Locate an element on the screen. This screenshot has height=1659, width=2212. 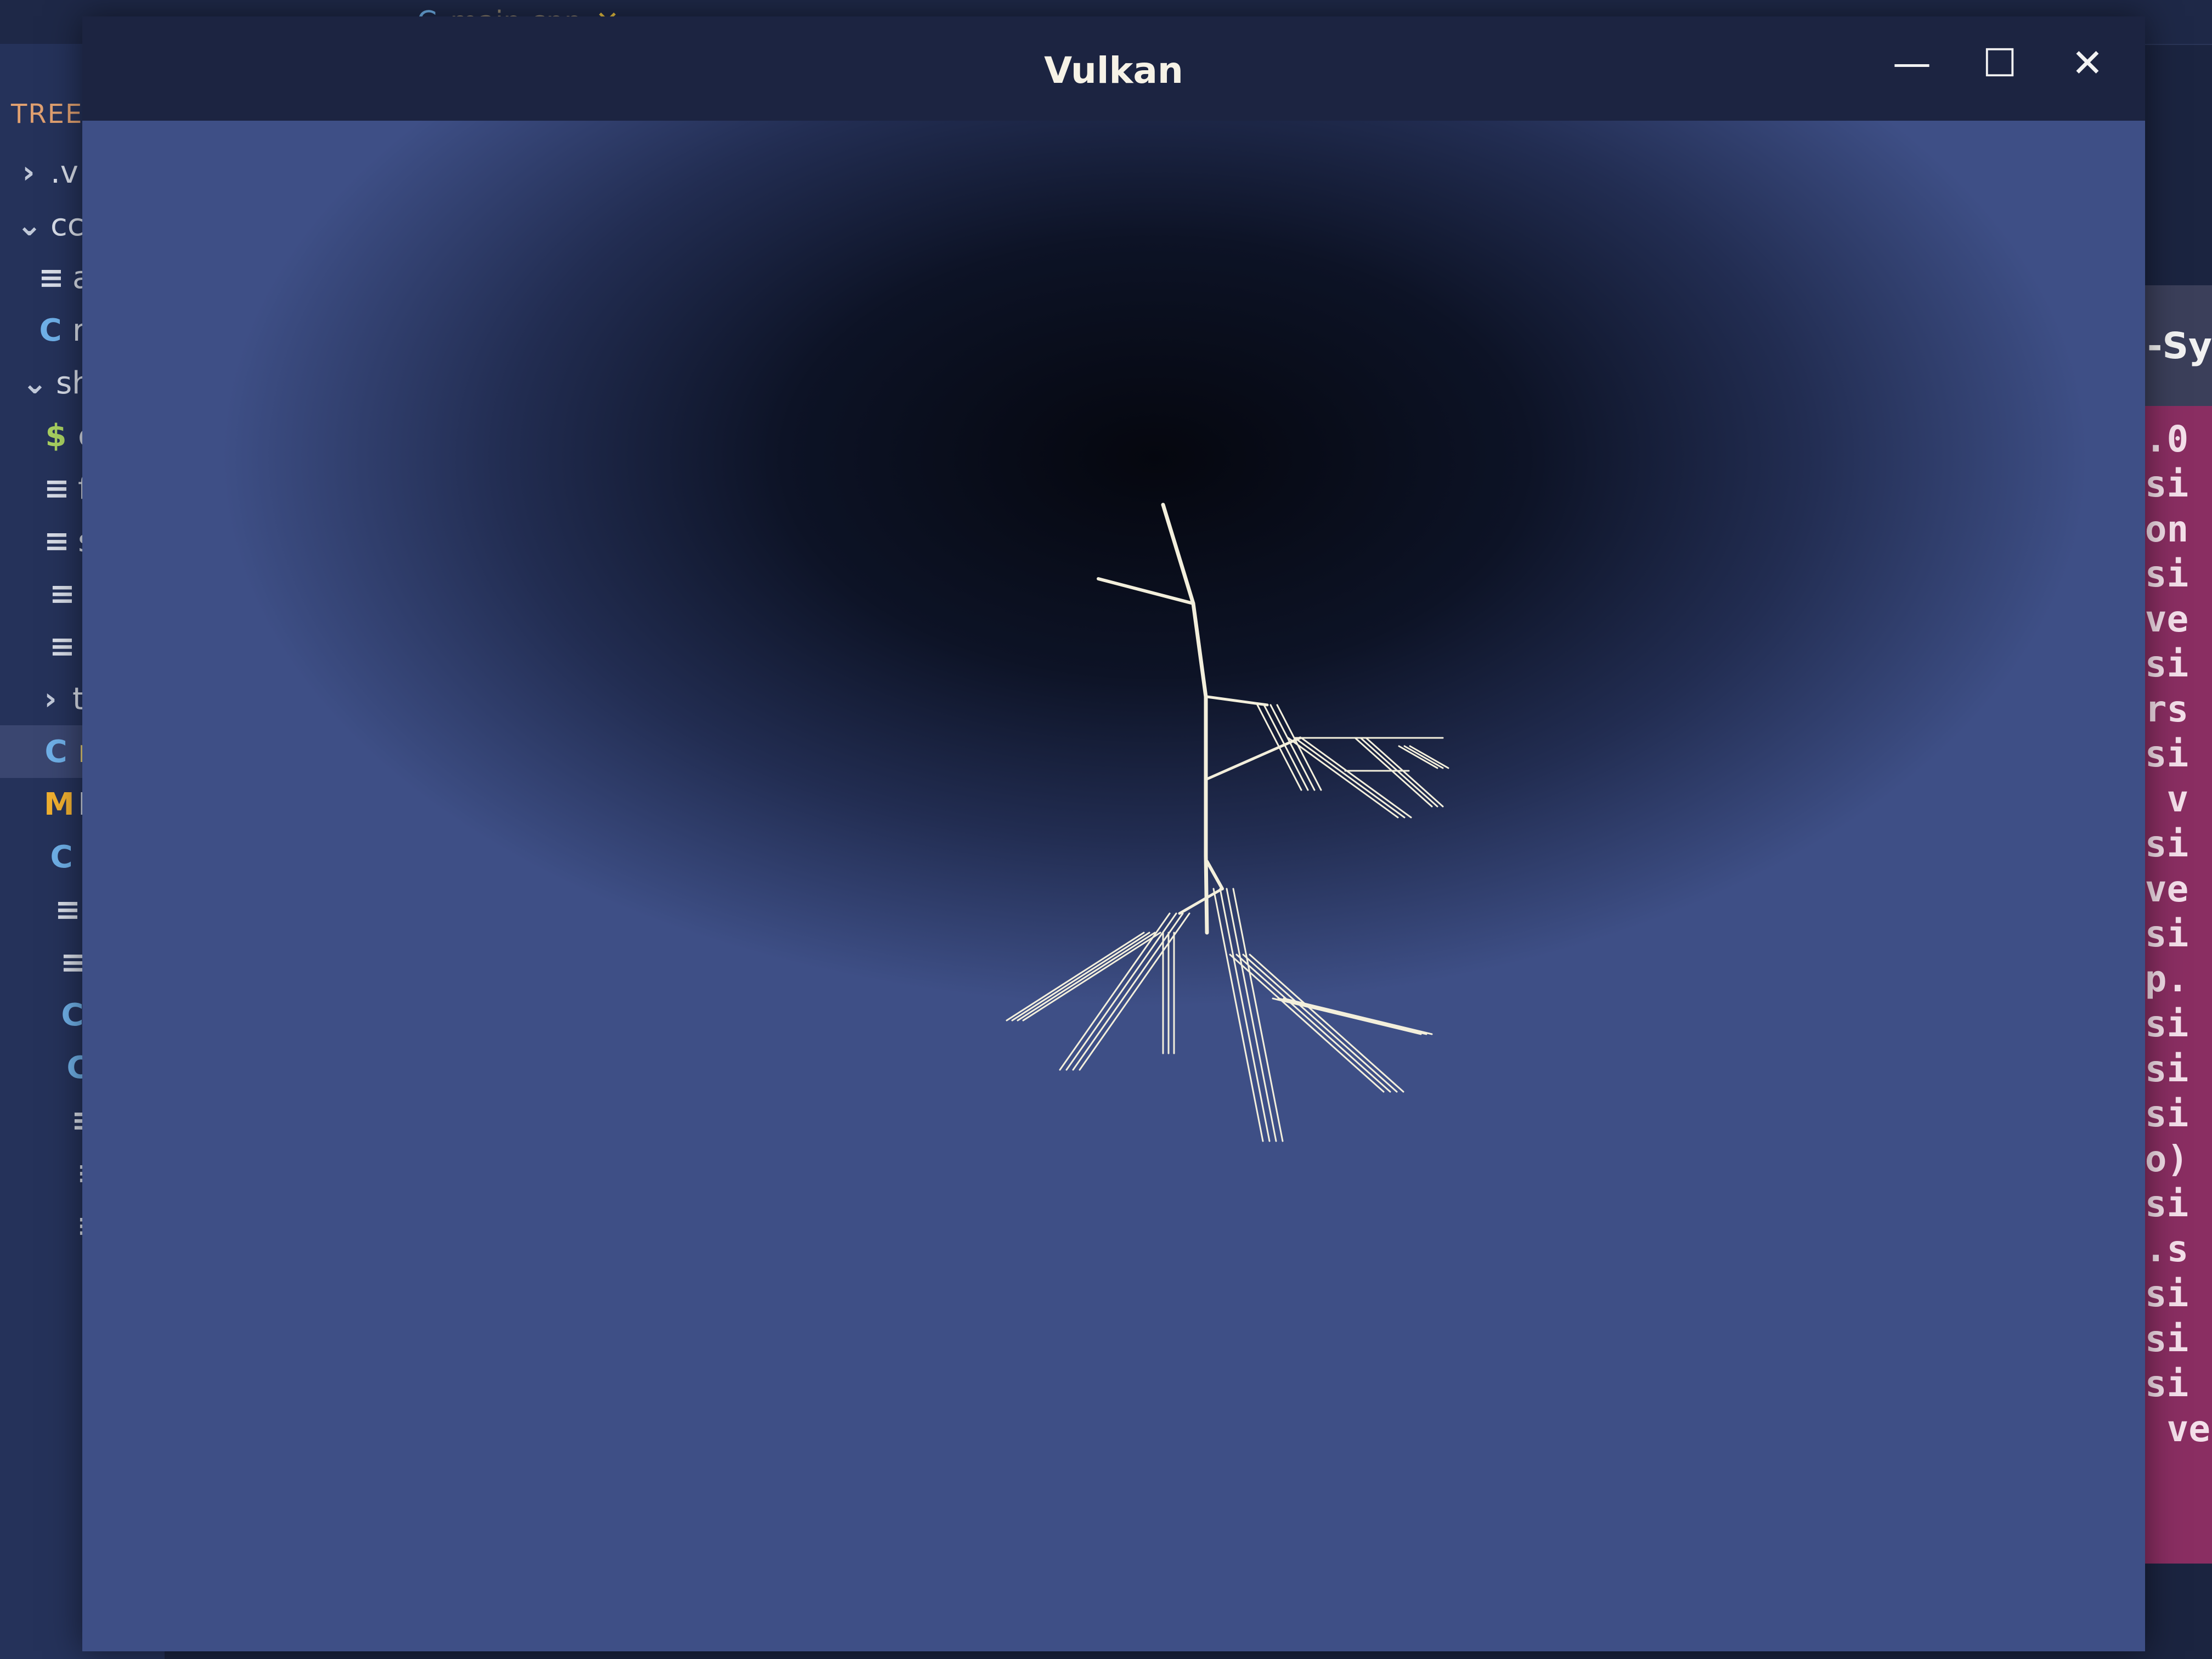
maximize-icon: ☐ is located at coordinates (1999, 63).